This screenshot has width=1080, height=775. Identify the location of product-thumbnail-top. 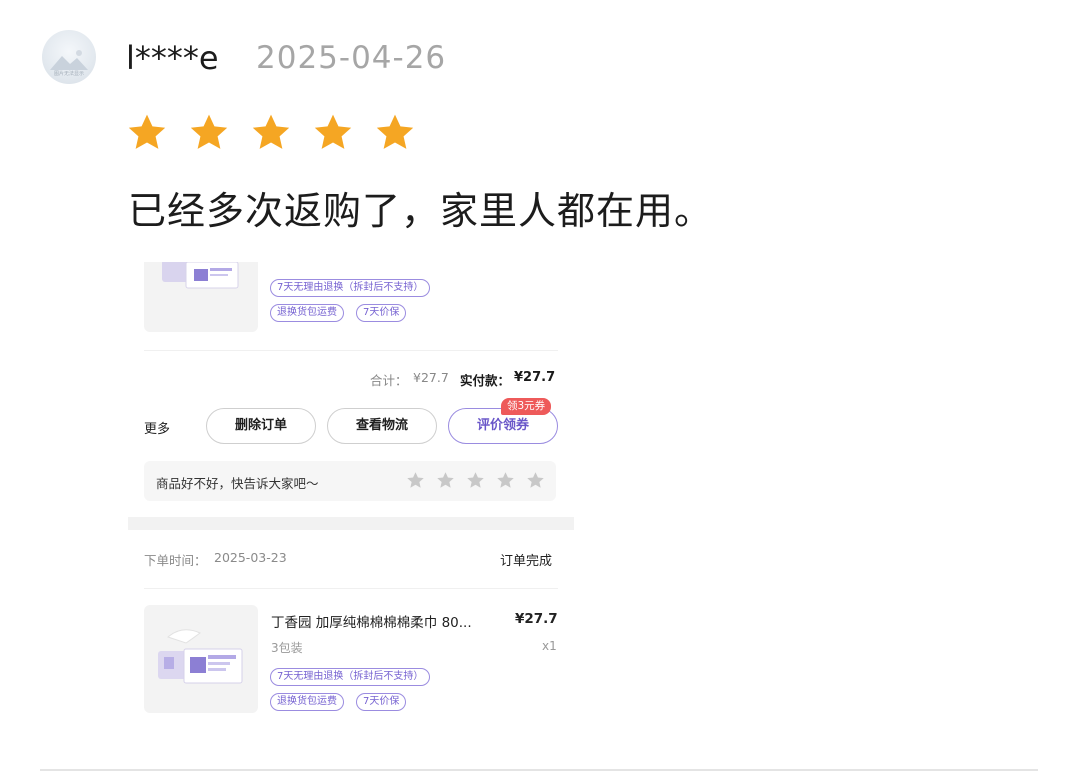
(201, 297).